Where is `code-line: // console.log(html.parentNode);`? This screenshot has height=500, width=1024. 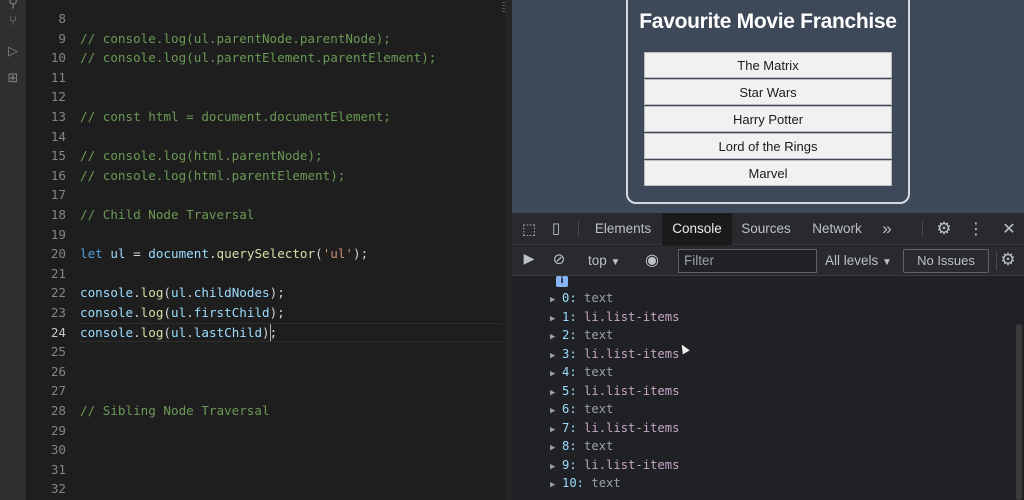
code-line: // console.log(html.parentNode); is located at coordinates (201, 156).